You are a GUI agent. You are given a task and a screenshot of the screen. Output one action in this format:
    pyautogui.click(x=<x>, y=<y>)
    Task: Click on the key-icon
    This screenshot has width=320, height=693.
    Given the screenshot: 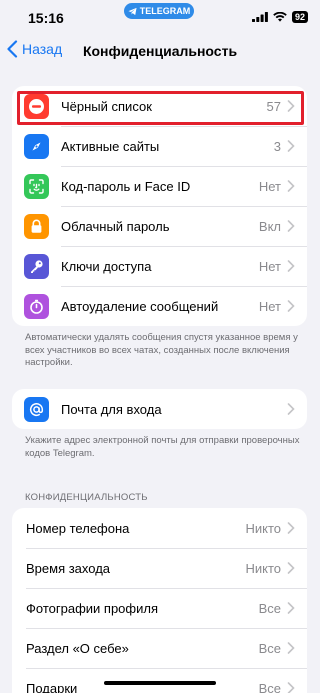 What is the action you would take?
    pyautogui.click(x=37, y=266)
    